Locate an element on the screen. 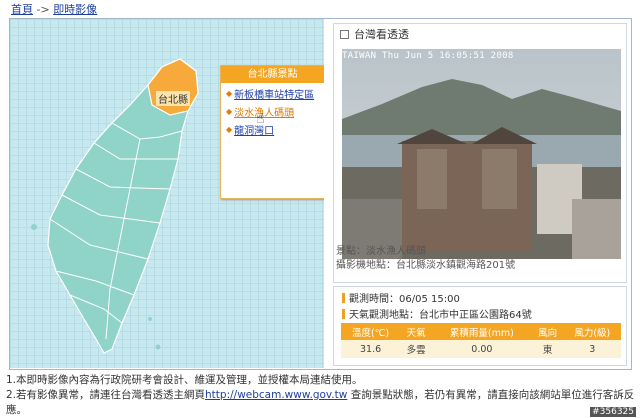  time-value: ：06/05 15:00 is located at coordinates (424, 299).